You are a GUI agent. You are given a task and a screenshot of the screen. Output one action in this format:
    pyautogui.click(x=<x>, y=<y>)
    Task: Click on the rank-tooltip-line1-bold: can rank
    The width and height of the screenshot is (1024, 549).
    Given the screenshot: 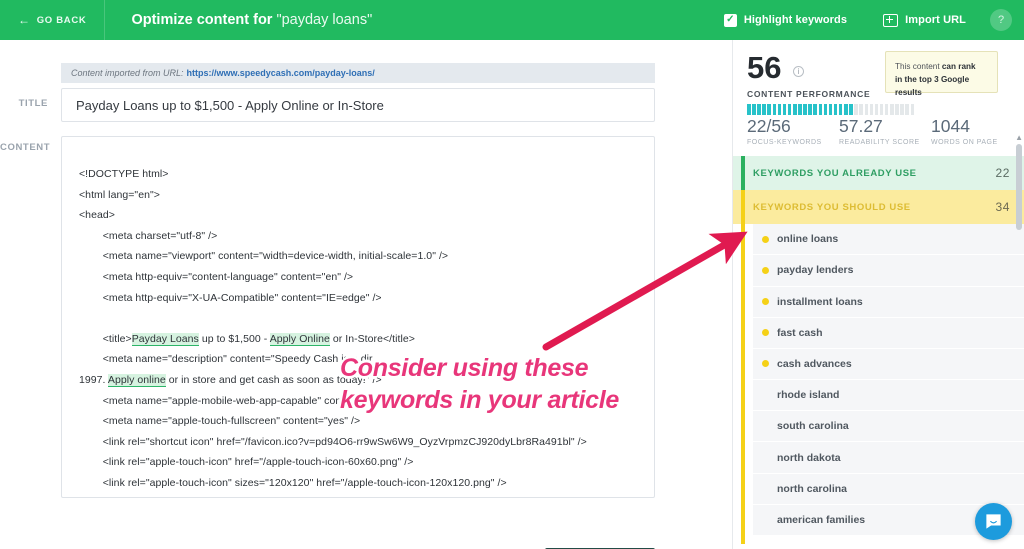 What is the action you would take?
    pyautogui.click(x=958, y=66)
    